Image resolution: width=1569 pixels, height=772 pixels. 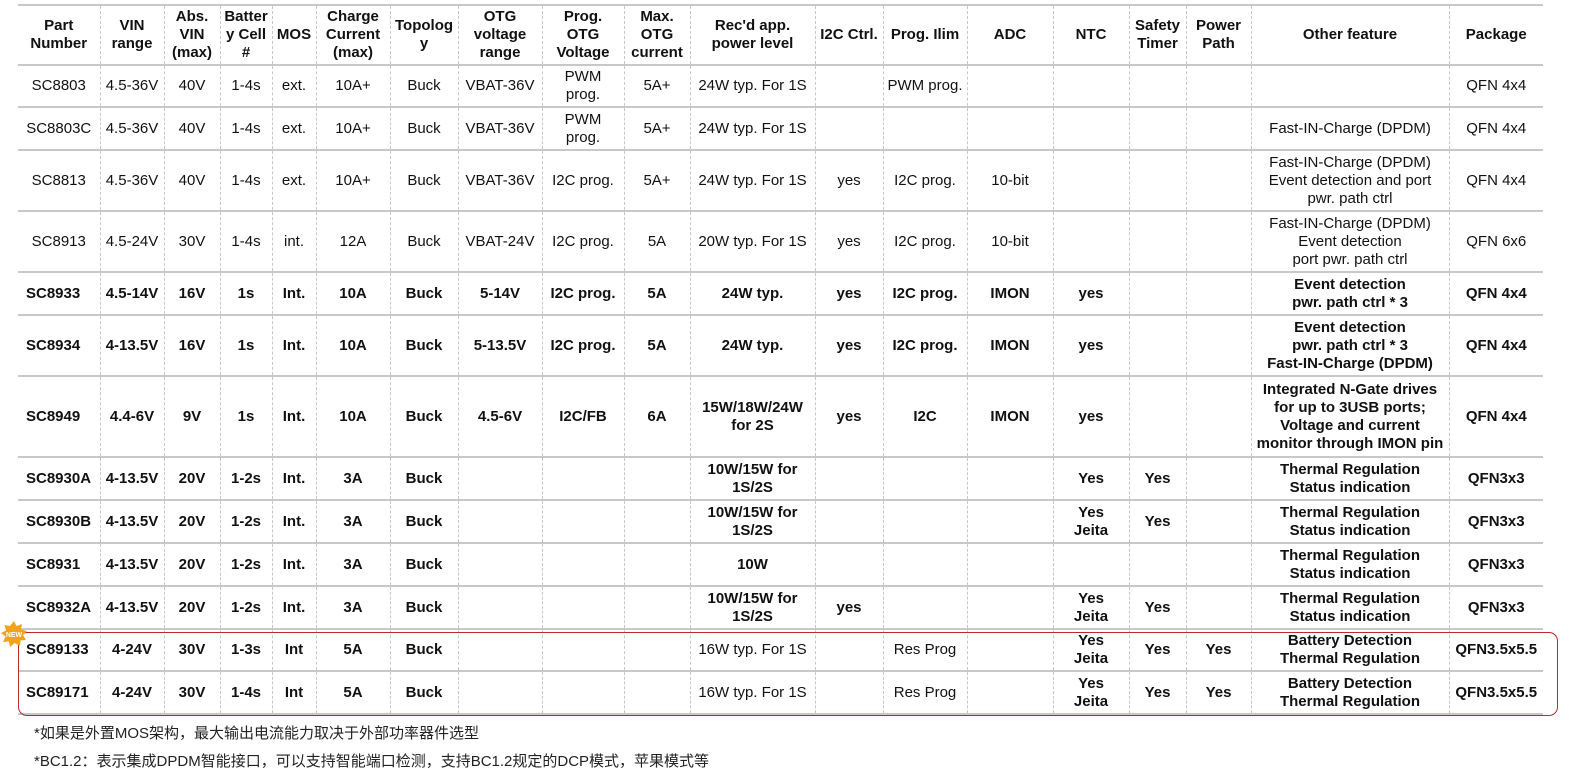 What do you see at coordinates (582, 129) in the screenshot?
I see `table-cell: PWM prog.` at bounding box center [582, 129].